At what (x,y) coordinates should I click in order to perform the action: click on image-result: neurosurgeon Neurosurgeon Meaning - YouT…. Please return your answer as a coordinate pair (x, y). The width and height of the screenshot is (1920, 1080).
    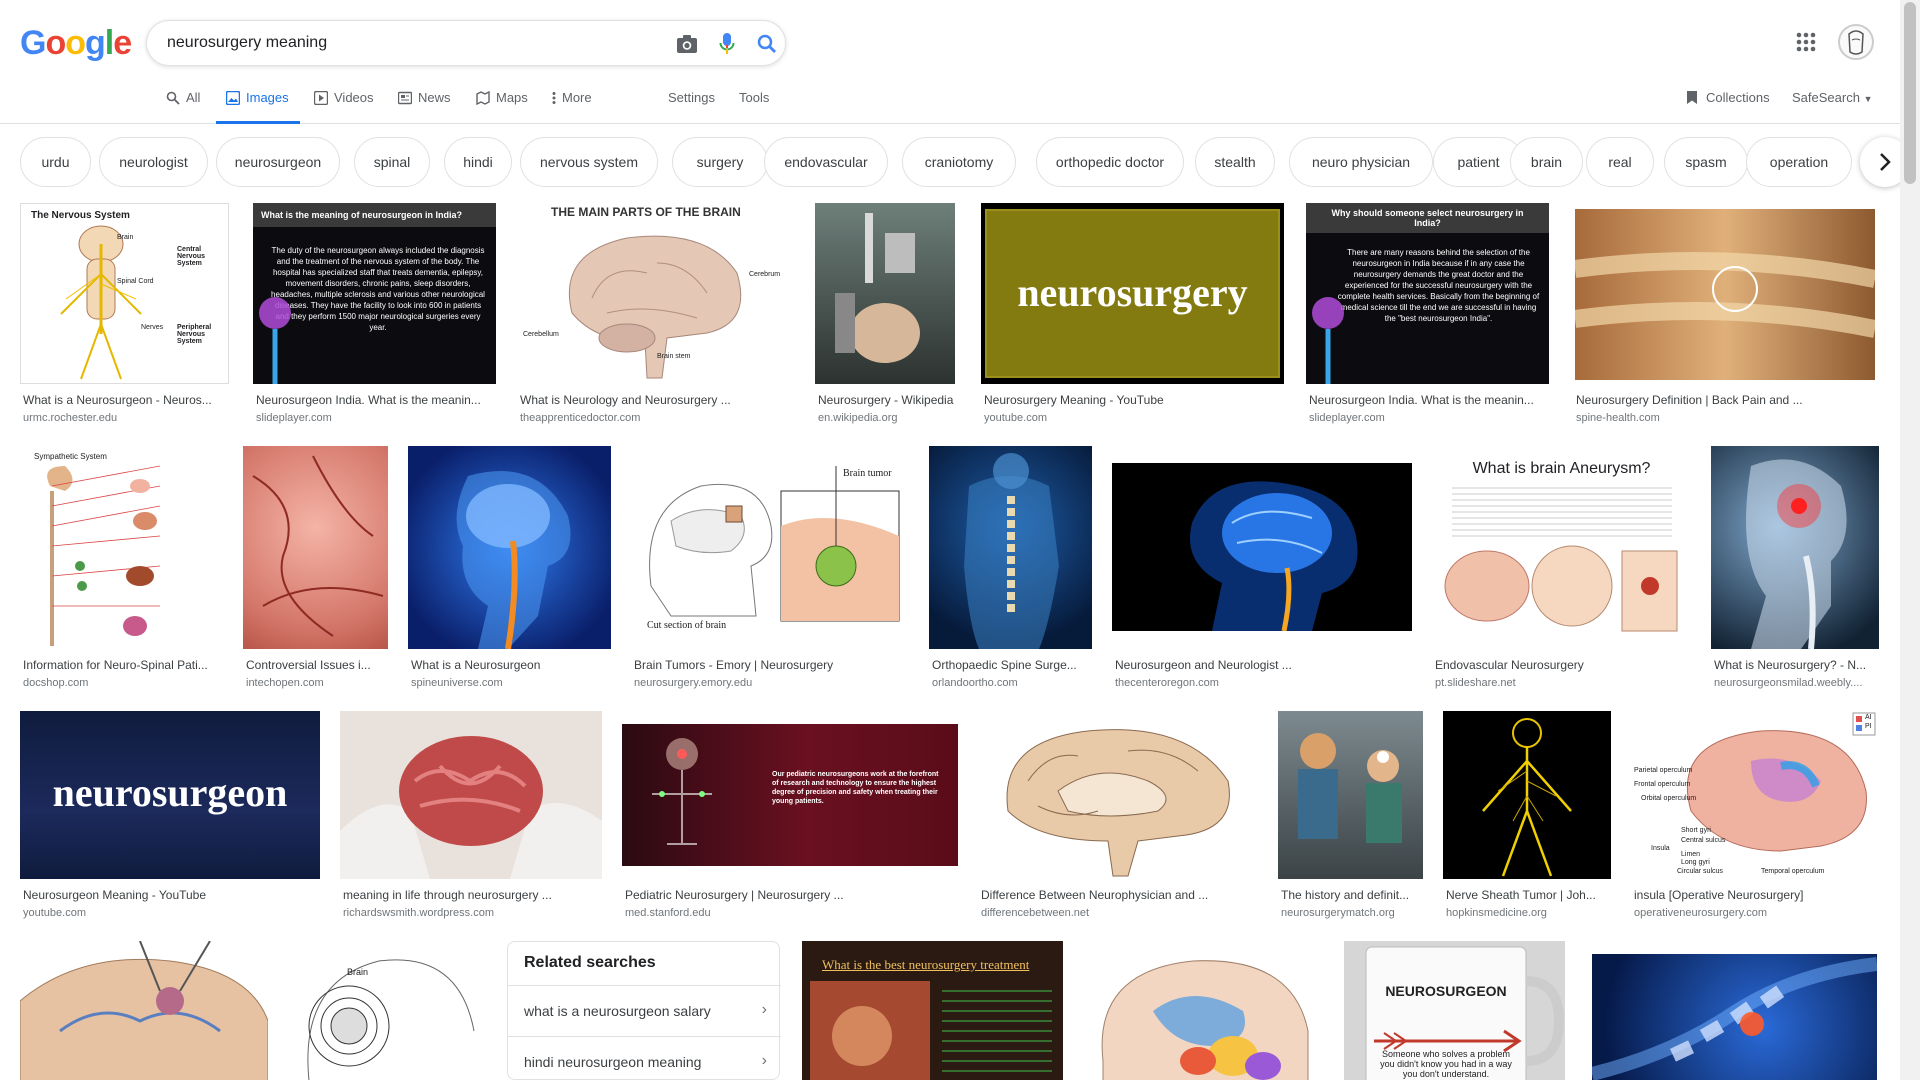
    Looking at the image, I should click on (170, 816).